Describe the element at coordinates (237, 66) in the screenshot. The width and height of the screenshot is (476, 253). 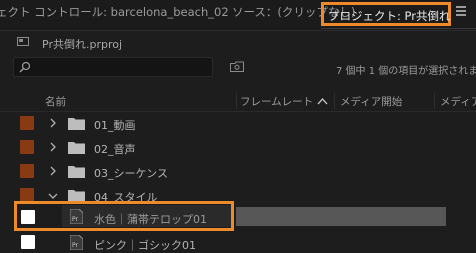
I see `new-bin-from-search-icon` at that location.